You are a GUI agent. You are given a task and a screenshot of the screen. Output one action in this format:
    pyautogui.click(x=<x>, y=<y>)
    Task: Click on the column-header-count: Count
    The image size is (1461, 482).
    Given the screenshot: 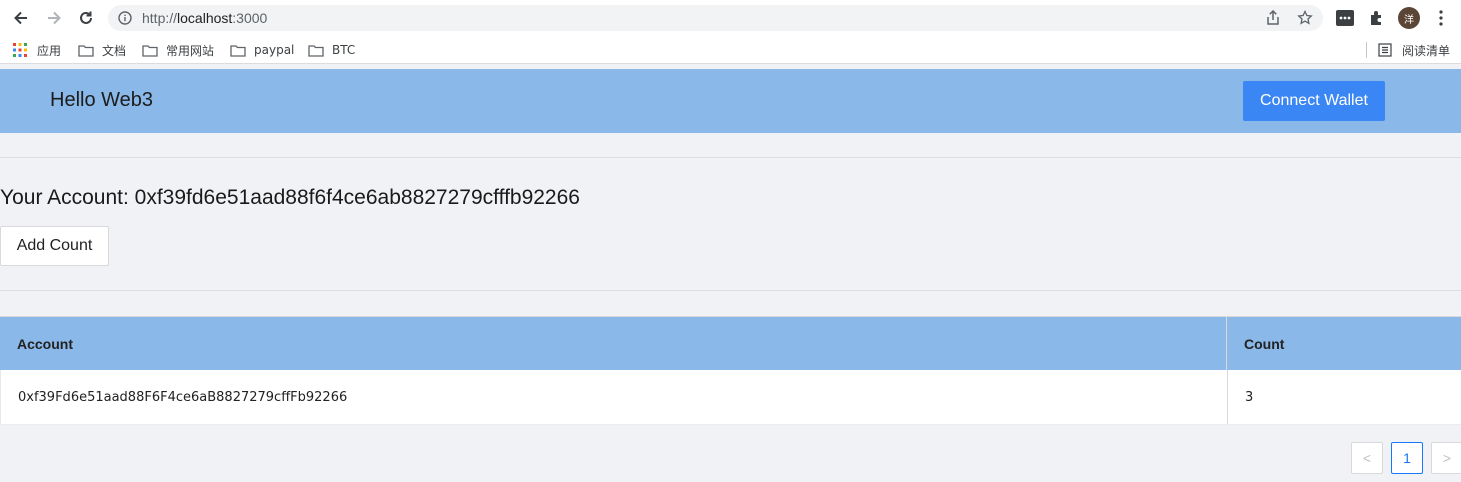 What is the action you would take?
    pyautogui.click(x=1344, y=343)
    